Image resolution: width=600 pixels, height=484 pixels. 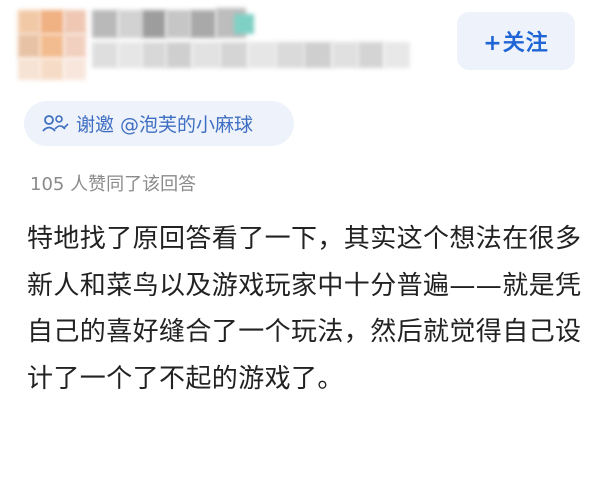 I want to click on likes-count: 105 人赞同了该回答, so click(x=113, y=184).